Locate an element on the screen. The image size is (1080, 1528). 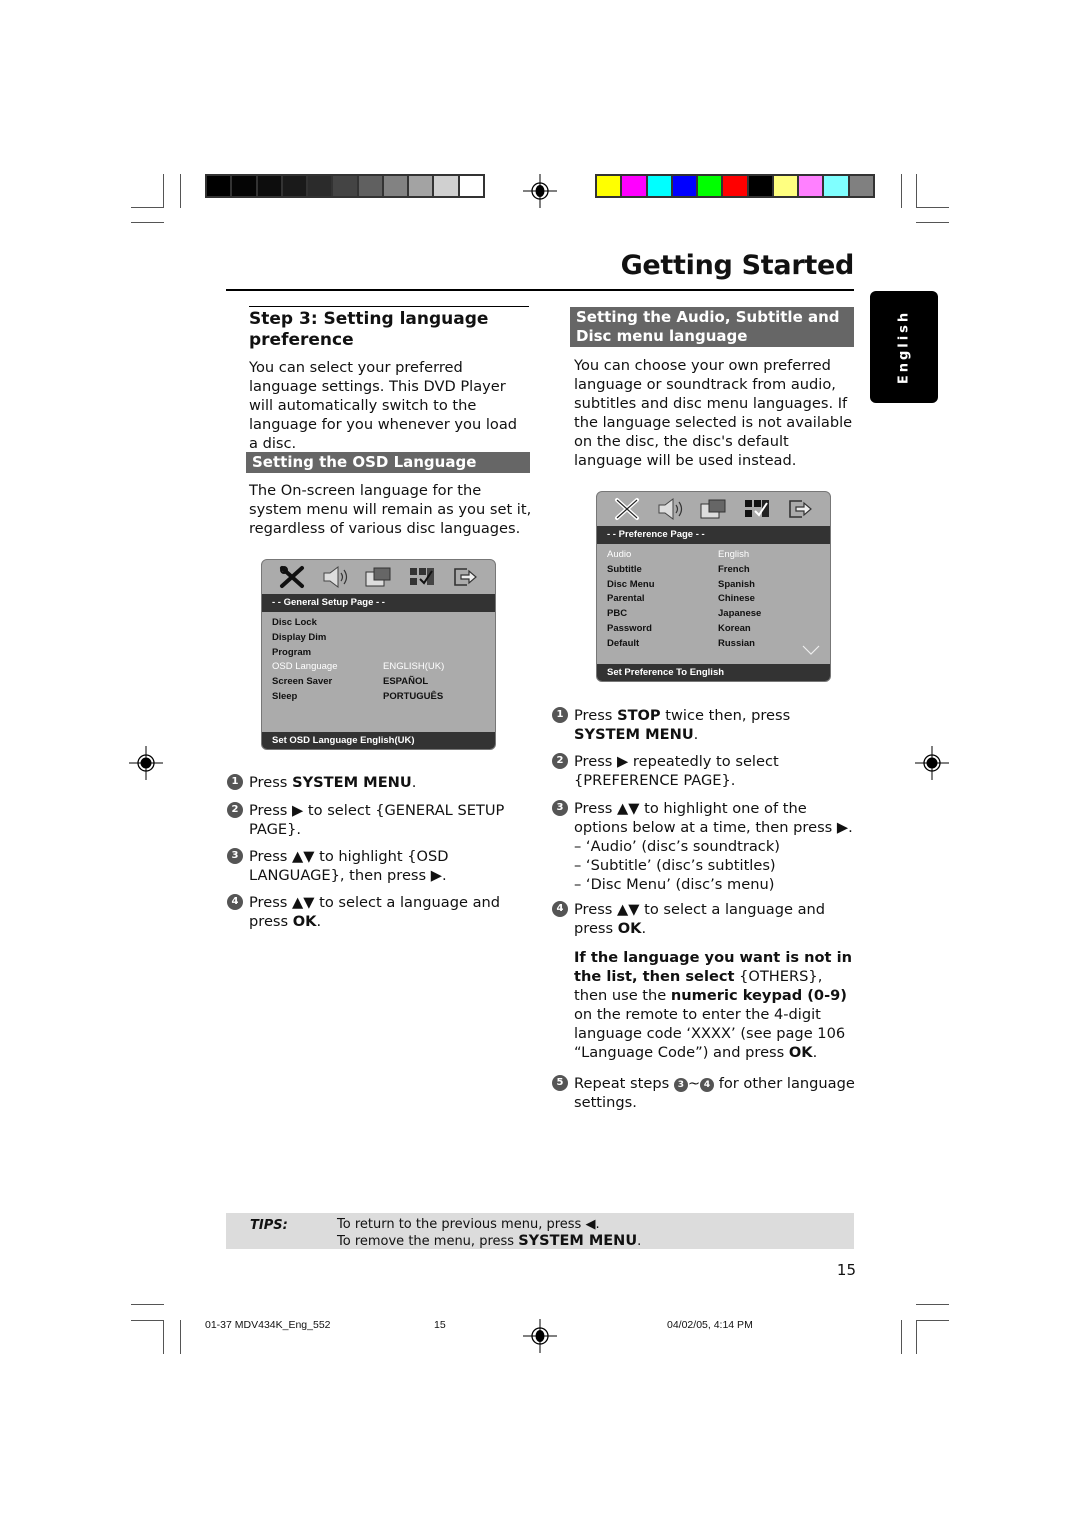
osd-option-value: Russian is located at coordinates (736, 643).